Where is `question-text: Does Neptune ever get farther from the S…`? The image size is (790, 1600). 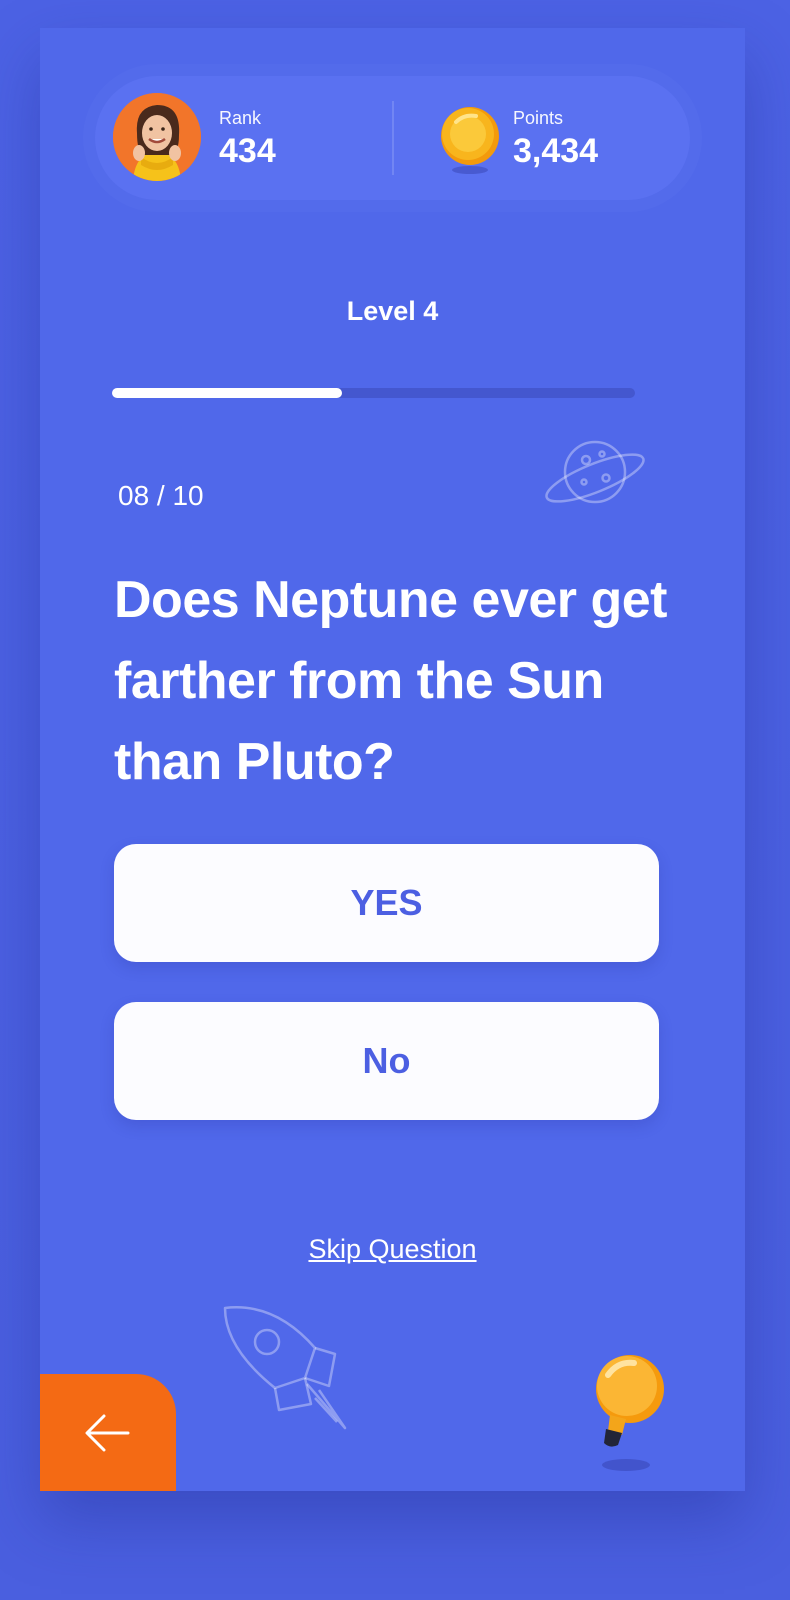
question-text: Does Neptune ever get farther from the S… is located at coordinates (391, 681).